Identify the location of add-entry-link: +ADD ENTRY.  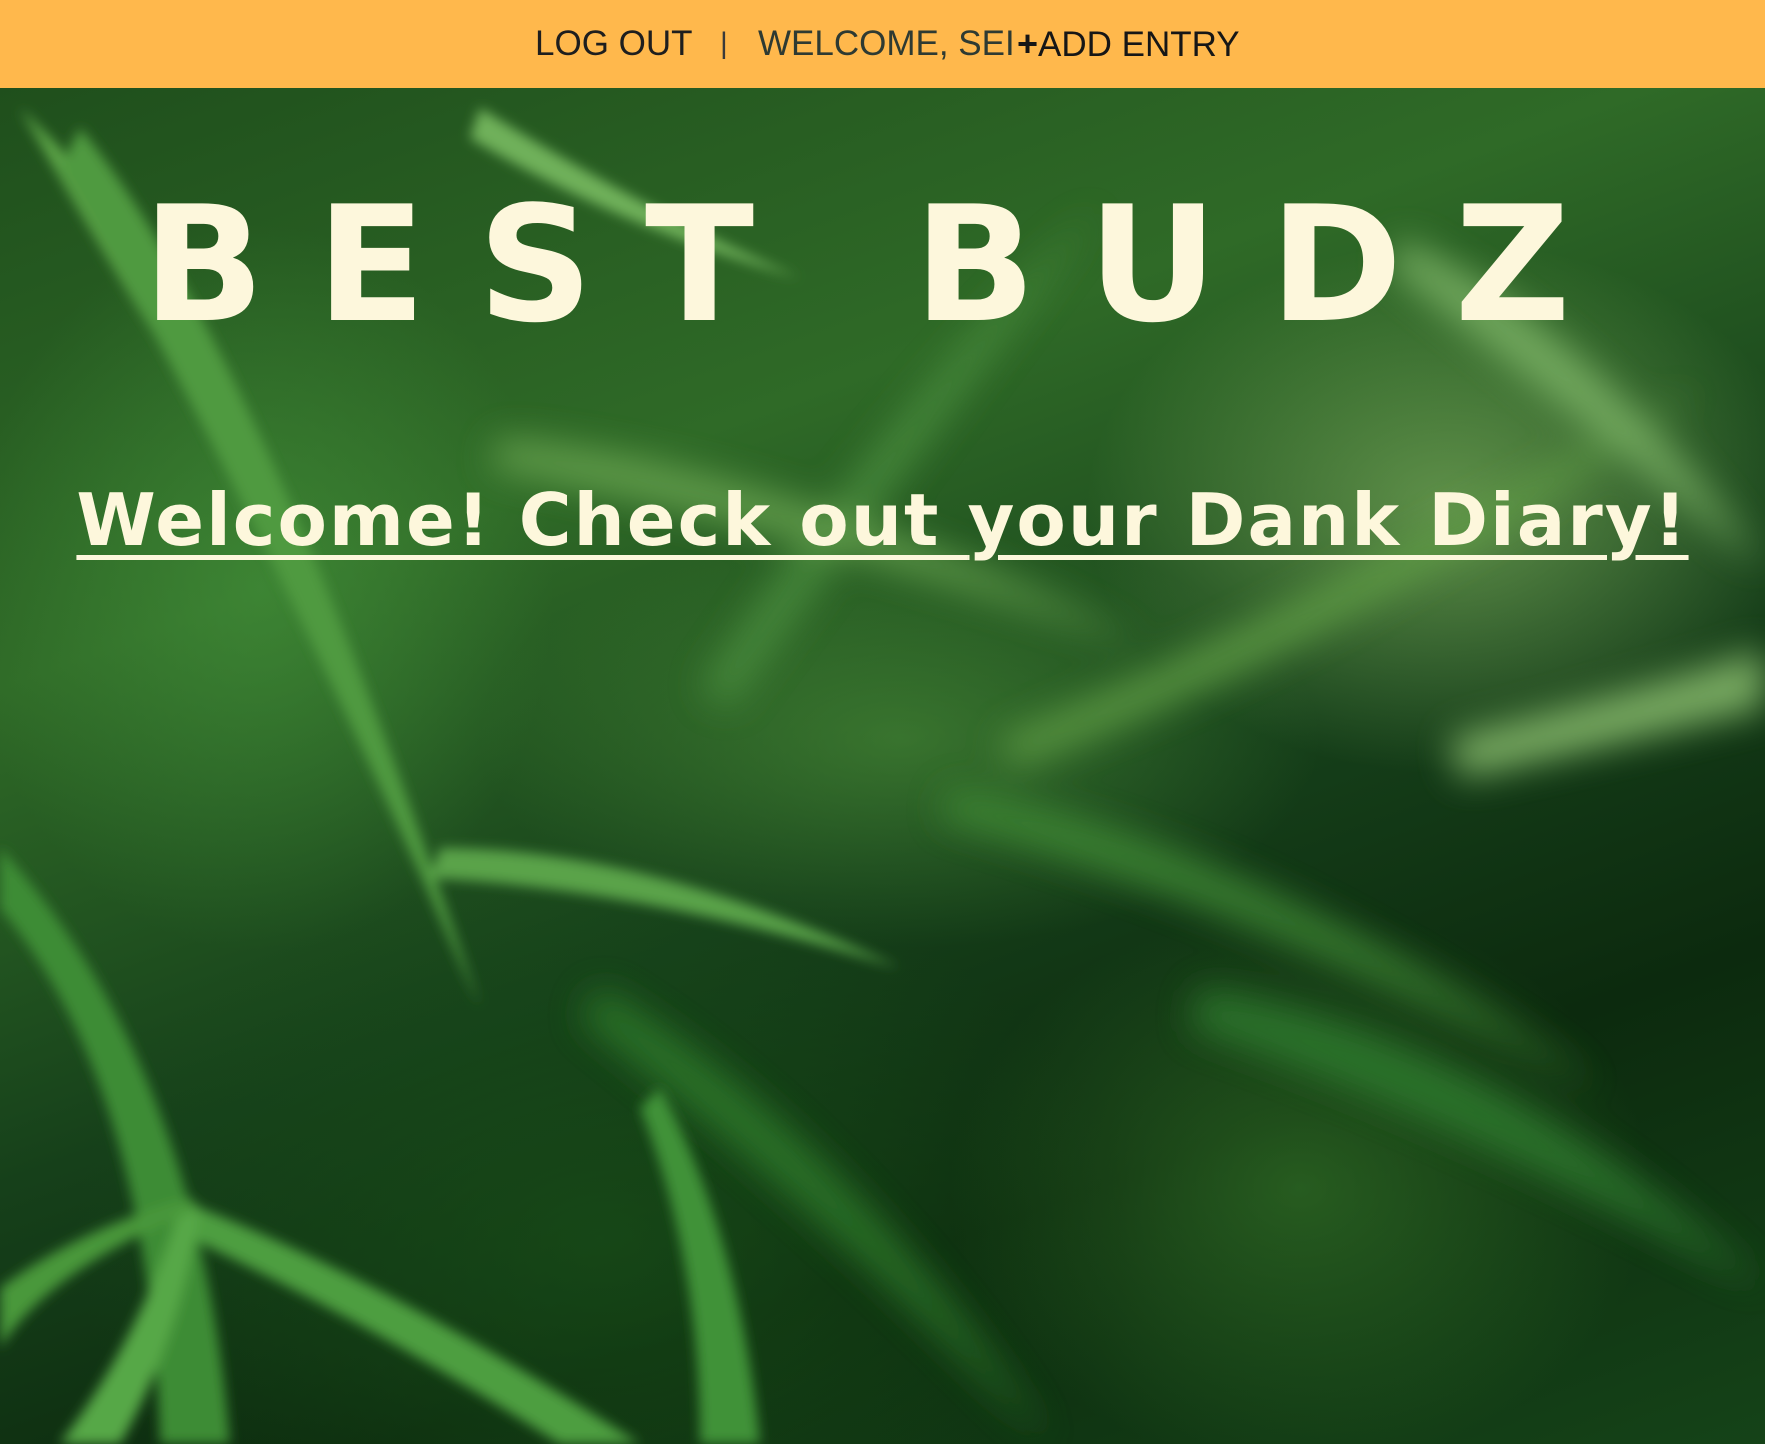
(1128, 44).